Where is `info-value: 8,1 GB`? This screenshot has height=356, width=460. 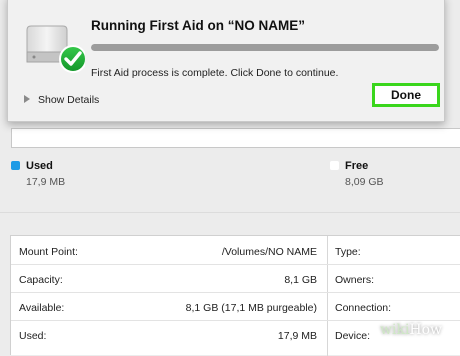 info-value: 8,1 GB is located at coordinates (300, 280).